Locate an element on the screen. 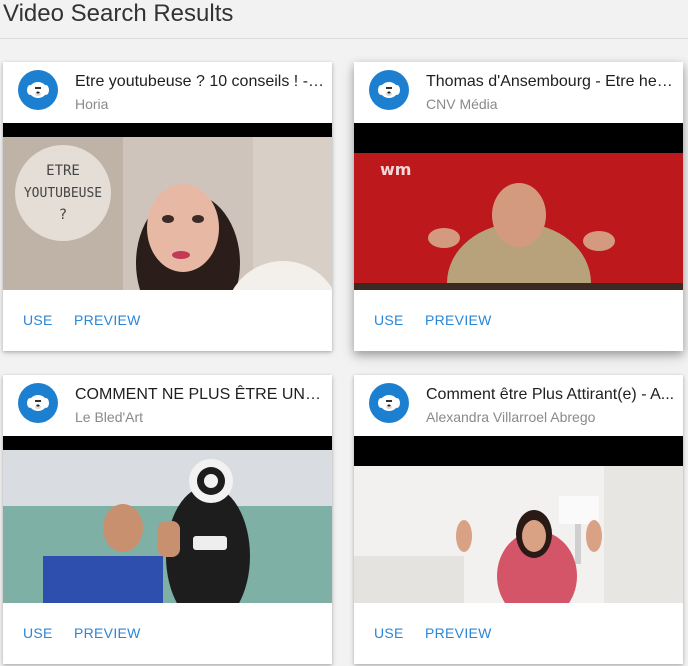  channel-name: CNV Média is located at coordinates (462, 104).